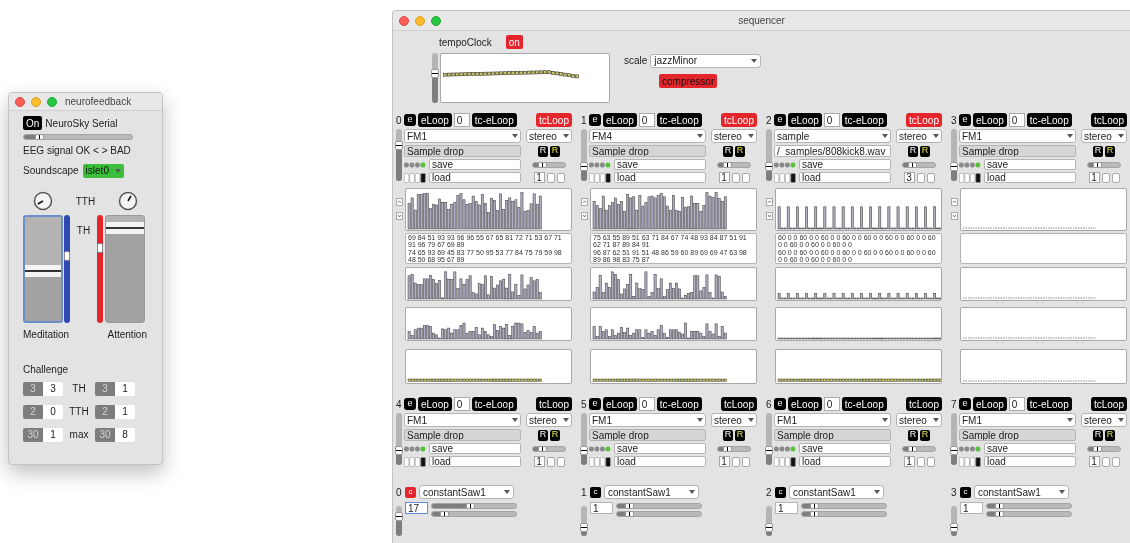  Describe the element at coordinates (688, 81) in the screenshot. I see `compressor-button: compressor` at that location.